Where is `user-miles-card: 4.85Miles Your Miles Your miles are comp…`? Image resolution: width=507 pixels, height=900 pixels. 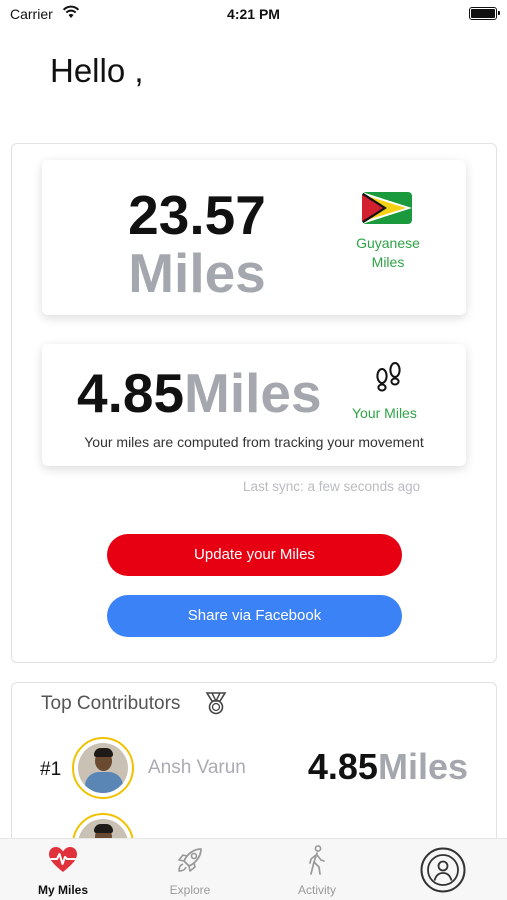 user-miles-card: 4.85Miles Your Miles Your miles are comp… is located at coordinates (254, 405).